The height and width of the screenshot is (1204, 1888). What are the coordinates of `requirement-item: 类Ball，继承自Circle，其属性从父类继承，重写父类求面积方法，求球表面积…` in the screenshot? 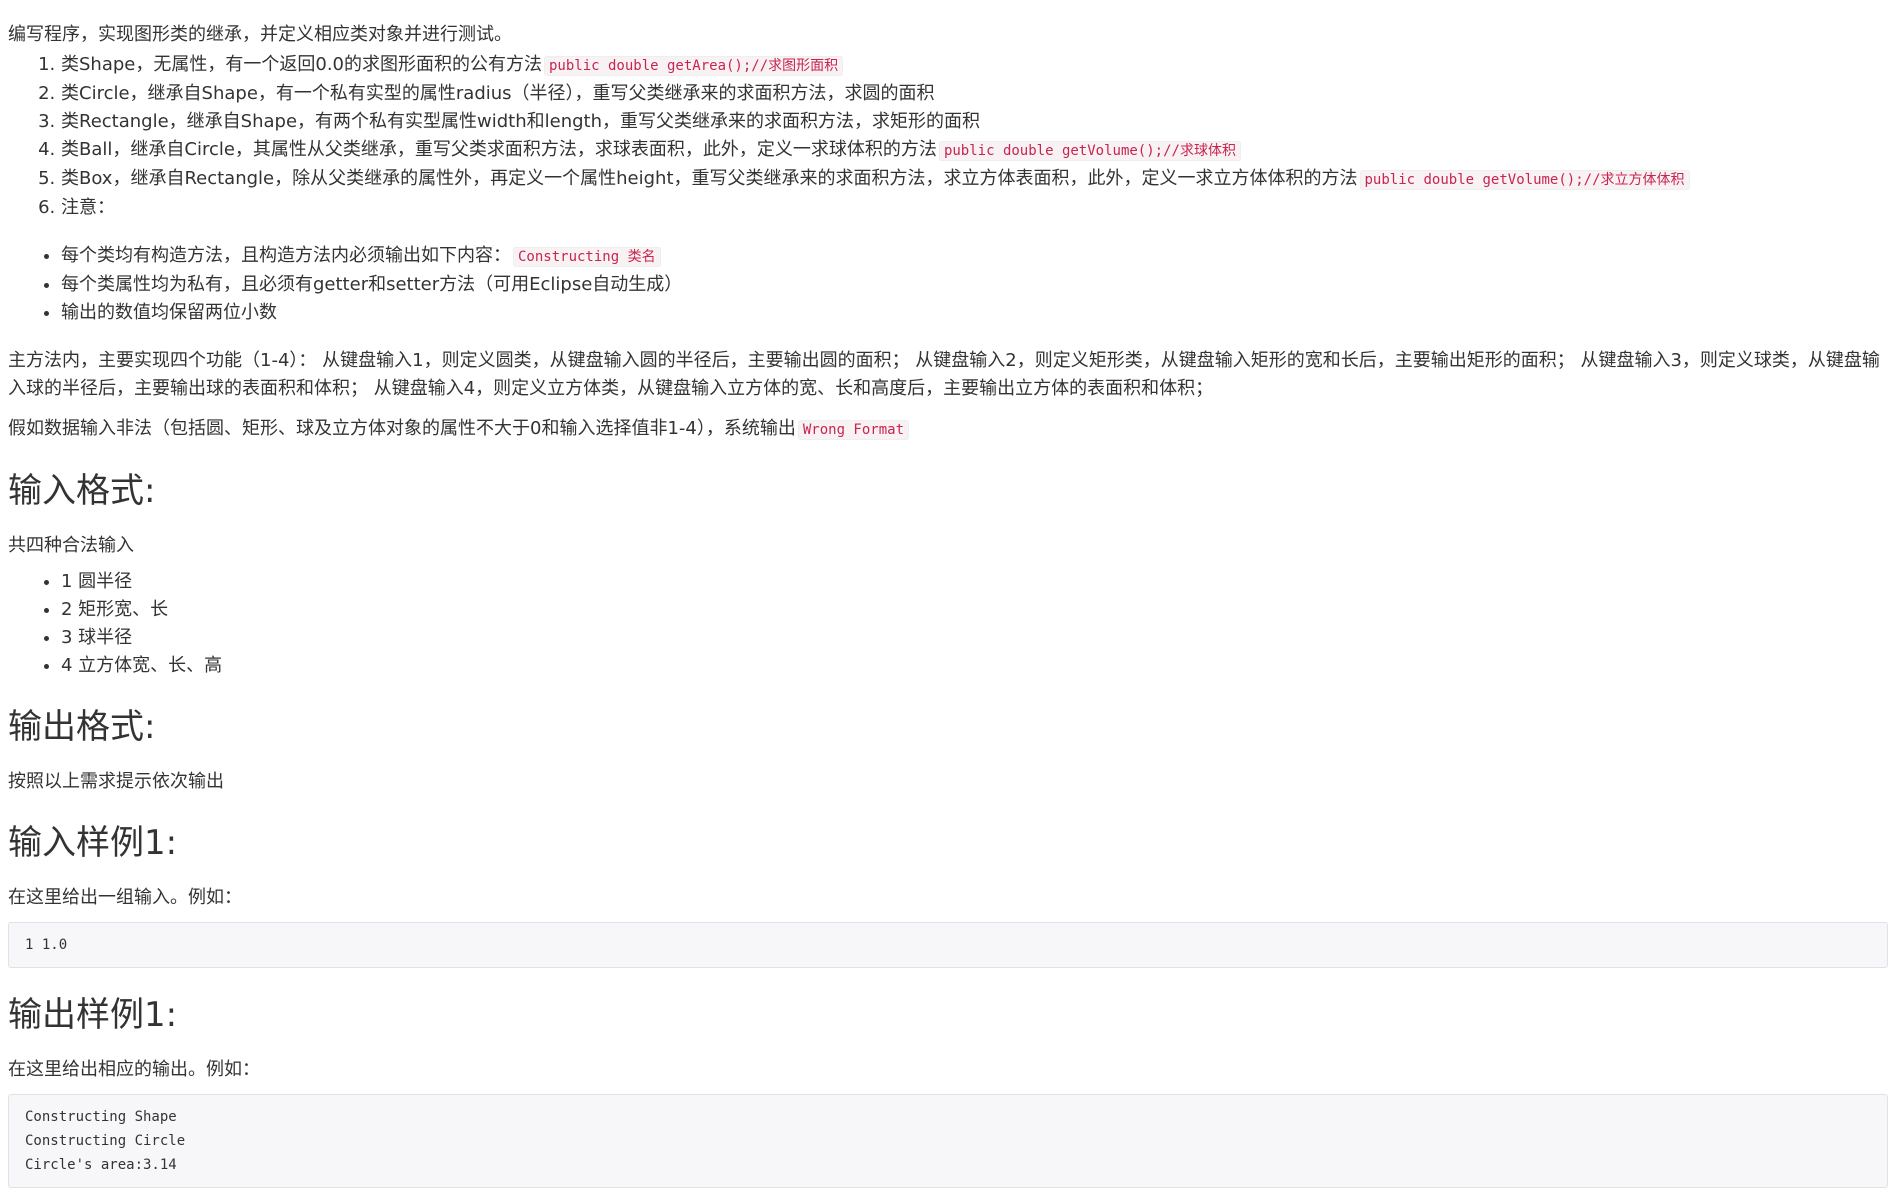 It's located at (974, 150).